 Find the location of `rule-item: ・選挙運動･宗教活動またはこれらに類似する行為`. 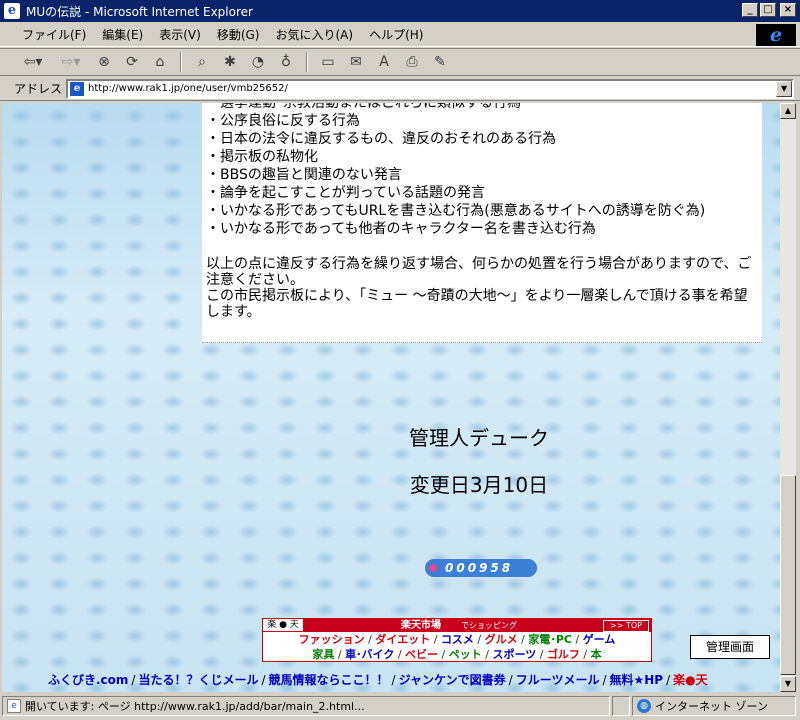

rule-item: ・選挙運動･宗教活動またはこれらに類似する行為 is located at coordinates (363, 107).